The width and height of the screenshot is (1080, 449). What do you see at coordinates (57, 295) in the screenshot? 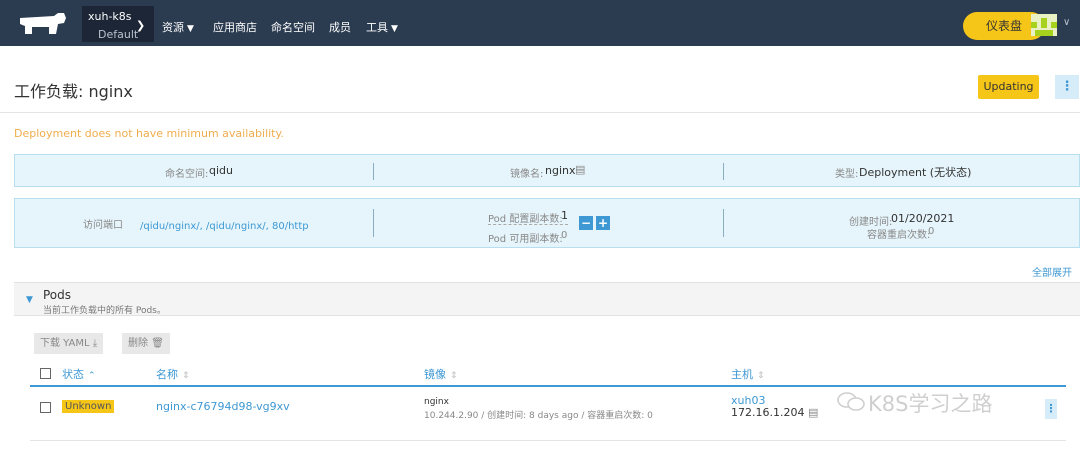
I see `pods-title: Pods` at bounding box center [57, 295].